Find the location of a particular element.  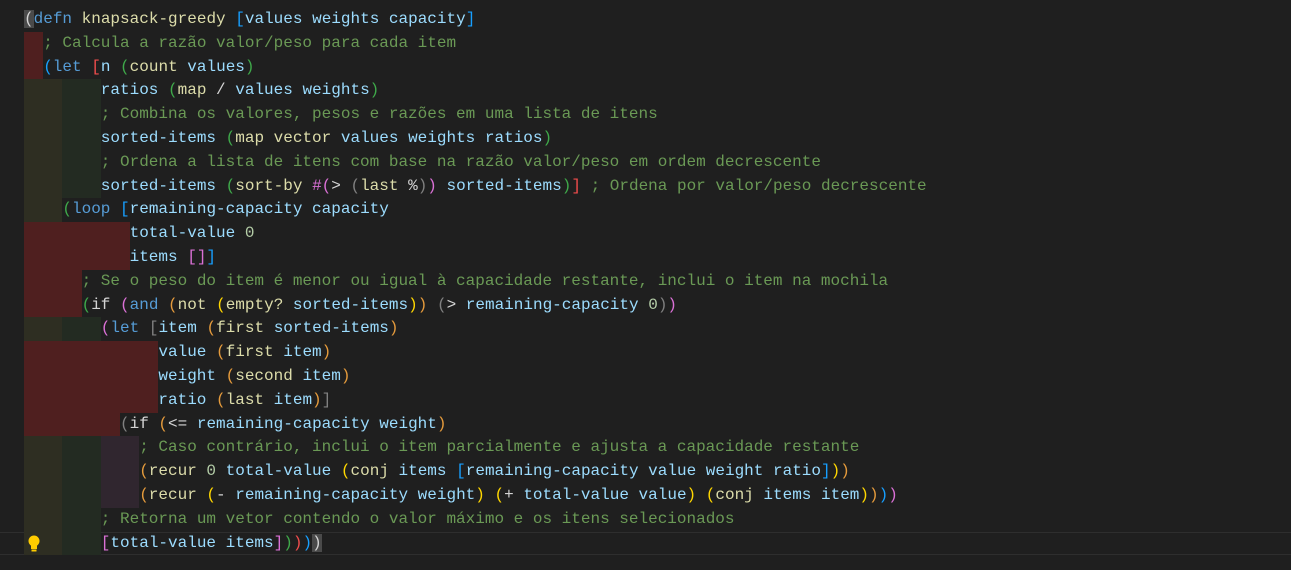

code-line: [total-value items])))) is located at coordinates (645, 543).